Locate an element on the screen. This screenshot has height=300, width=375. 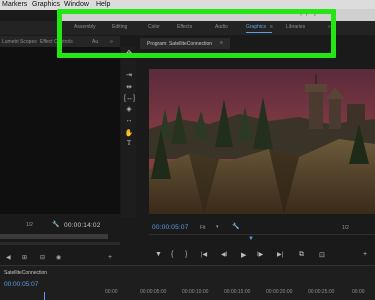
workspace-highlight-box is located at coordinates (196, 33).